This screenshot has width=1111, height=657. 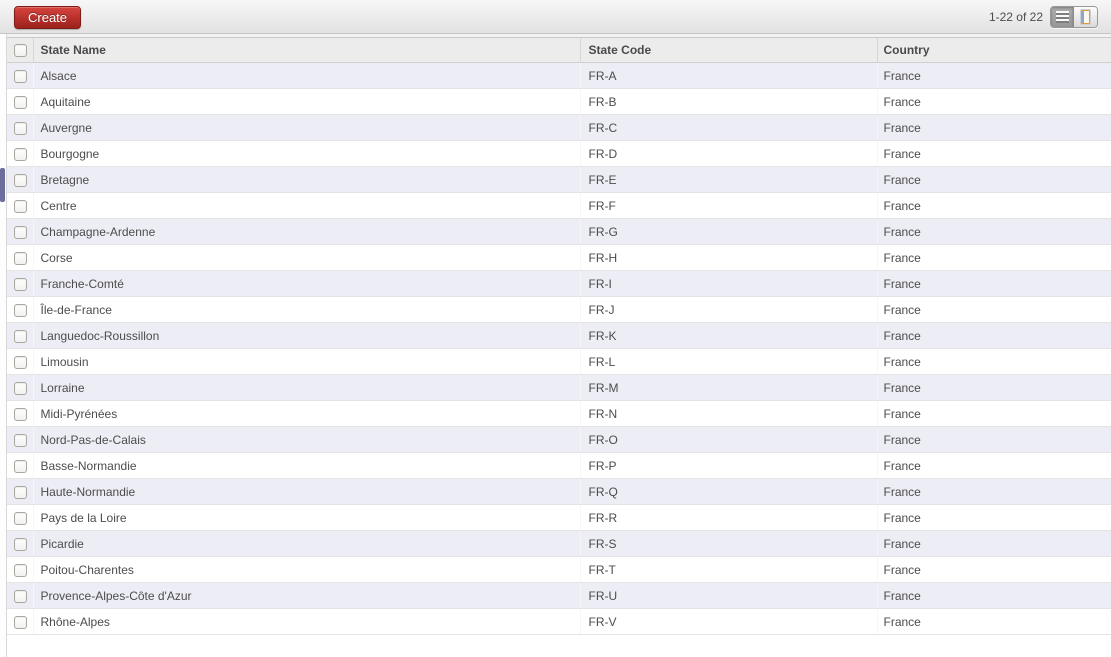 I want to click on cell-state-code: FR-R, so click(x=728, y=517).